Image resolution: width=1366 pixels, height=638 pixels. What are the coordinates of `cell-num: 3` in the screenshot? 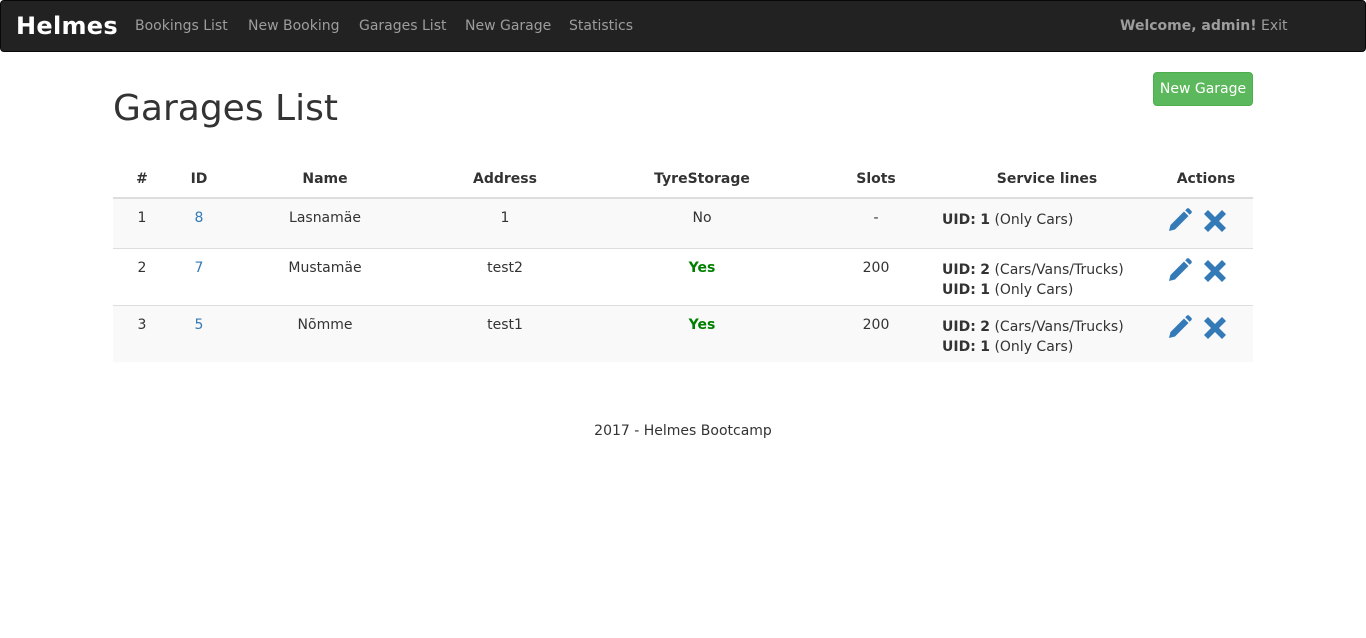 It's located at (142, 325).